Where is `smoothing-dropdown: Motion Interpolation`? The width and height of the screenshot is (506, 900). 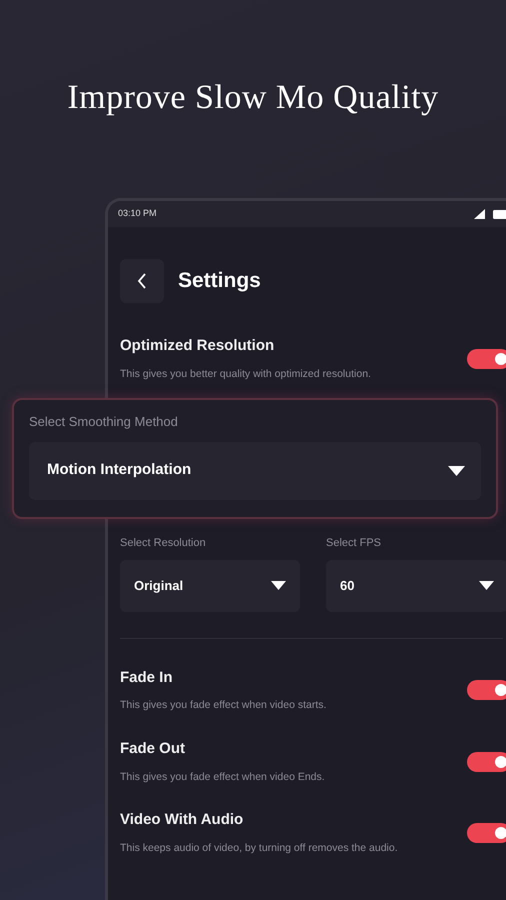 smoothing-dropdown: Motion Interpolation is located at coordinates (255, 471).